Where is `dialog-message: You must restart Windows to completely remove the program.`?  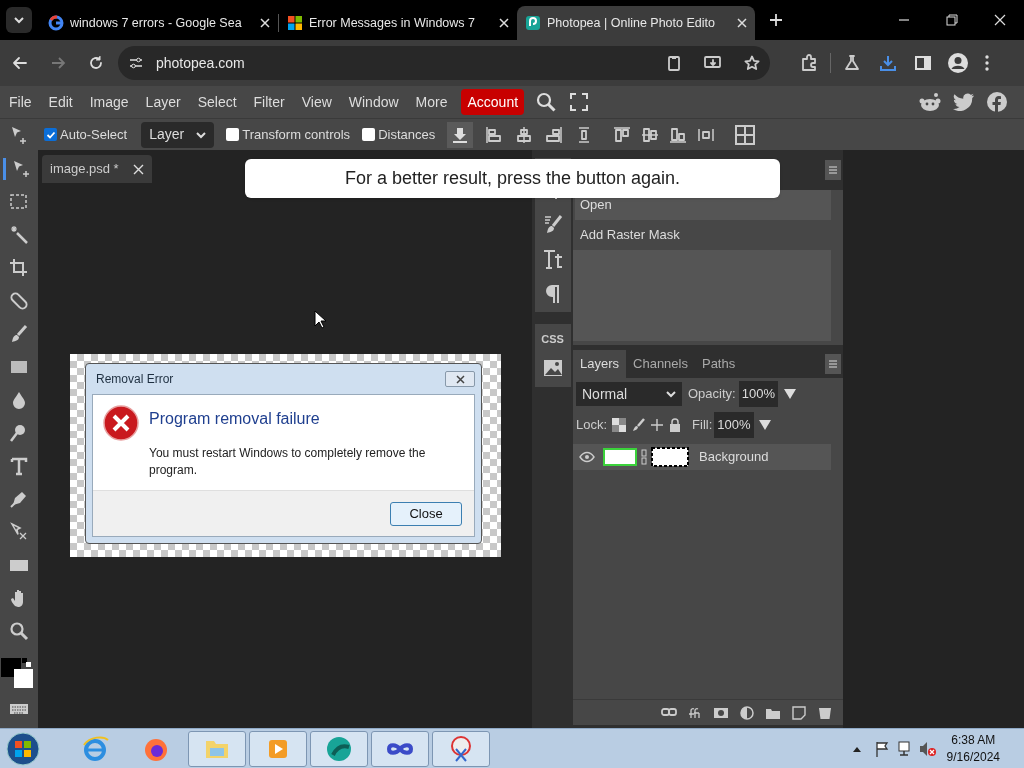
dialog-message: You must restart Windows to completely remove the program. is located at coordinates (288, 462).